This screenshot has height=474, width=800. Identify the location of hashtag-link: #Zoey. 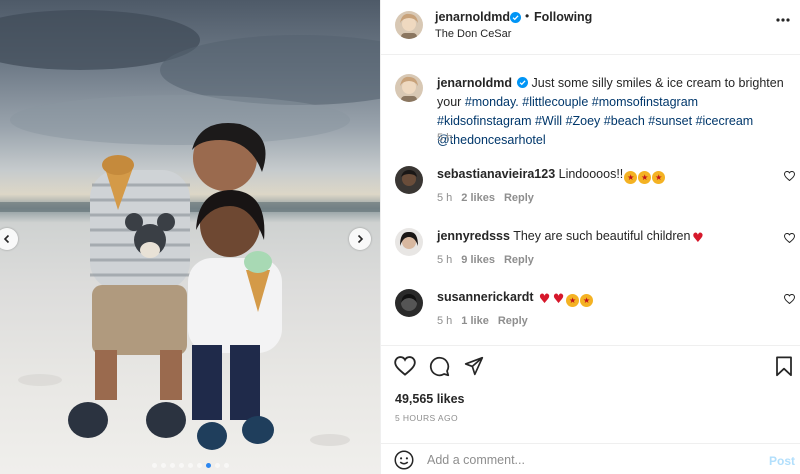
(583, 121).